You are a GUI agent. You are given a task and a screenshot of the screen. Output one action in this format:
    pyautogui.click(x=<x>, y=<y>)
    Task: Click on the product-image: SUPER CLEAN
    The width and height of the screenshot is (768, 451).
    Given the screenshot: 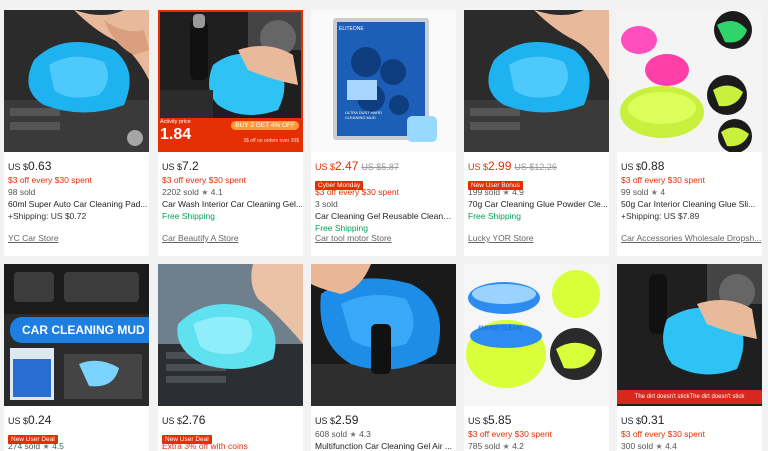 What is the action you would take?
    pyautogui.click(x=536, y=335)
    